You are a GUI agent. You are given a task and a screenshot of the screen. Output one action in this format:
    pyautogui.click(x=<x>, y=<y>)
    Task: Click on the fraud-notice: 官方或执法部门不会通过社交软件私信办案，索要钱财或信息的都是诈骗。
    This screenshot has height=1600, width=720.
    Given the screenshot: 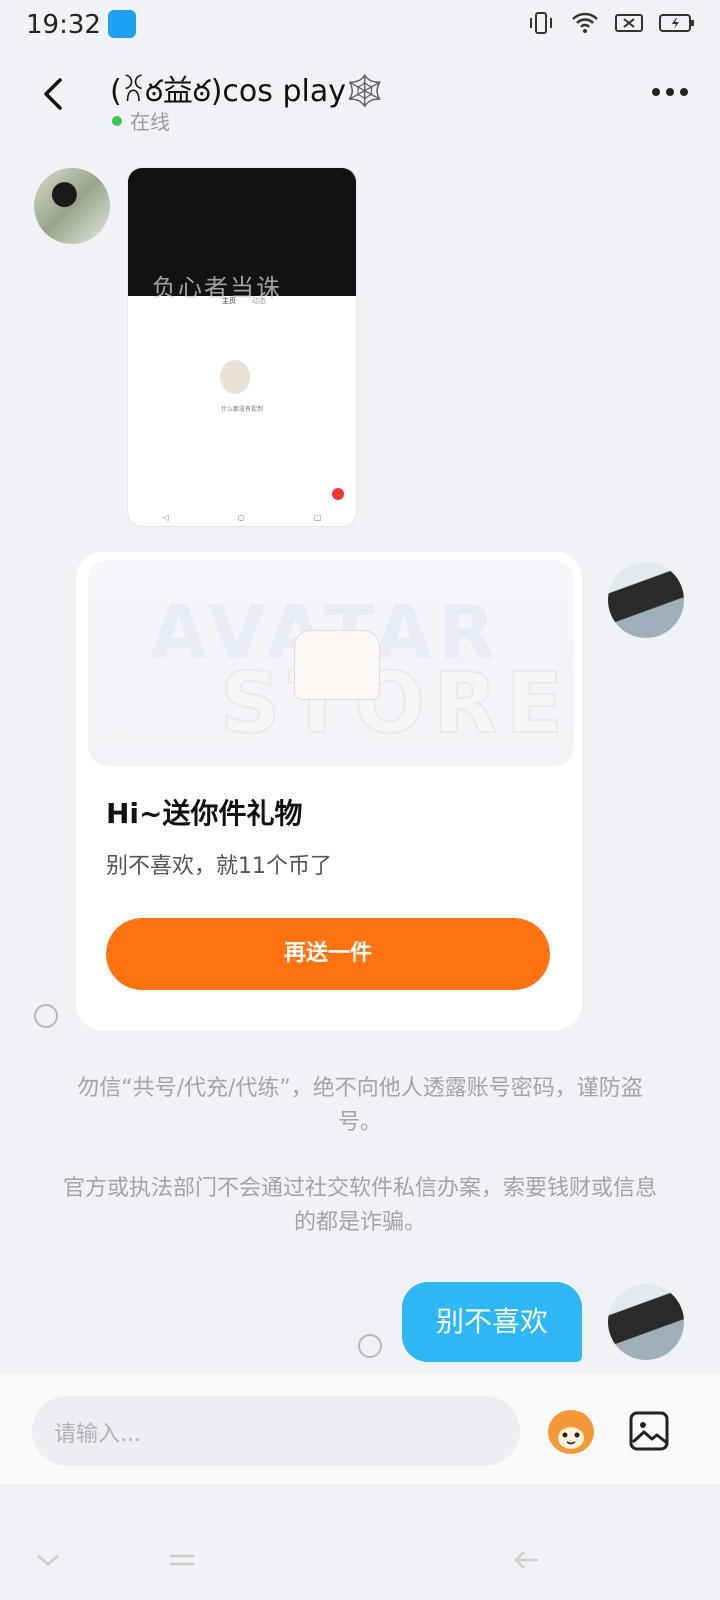 What is the action you would take?
    pyautogui.click(x=359, y=1205)
    